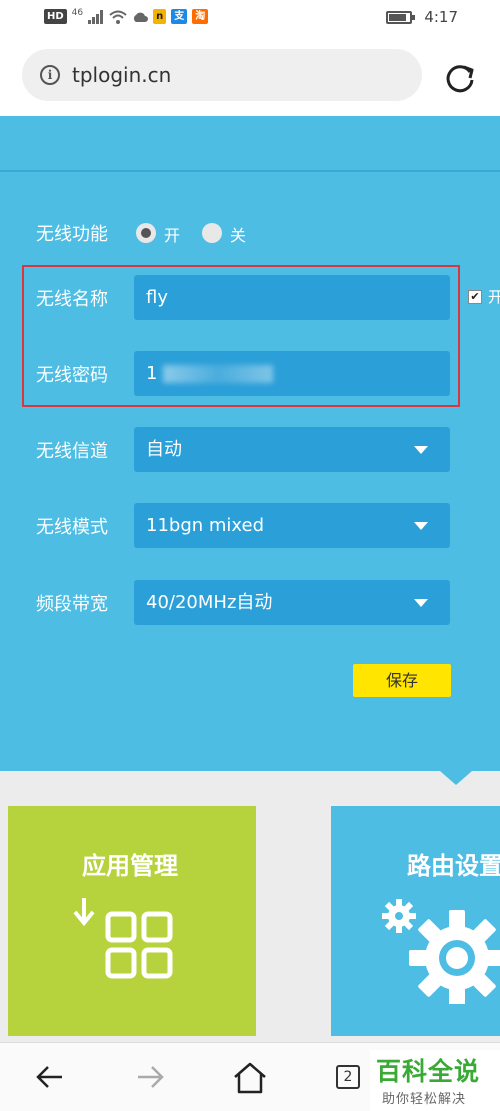 The height and width of the screenshot is (1111, 500). What do you see at coordinates (441, 951) in the screenshot?
I see `gear-icon` at bounding box center [441, 951].